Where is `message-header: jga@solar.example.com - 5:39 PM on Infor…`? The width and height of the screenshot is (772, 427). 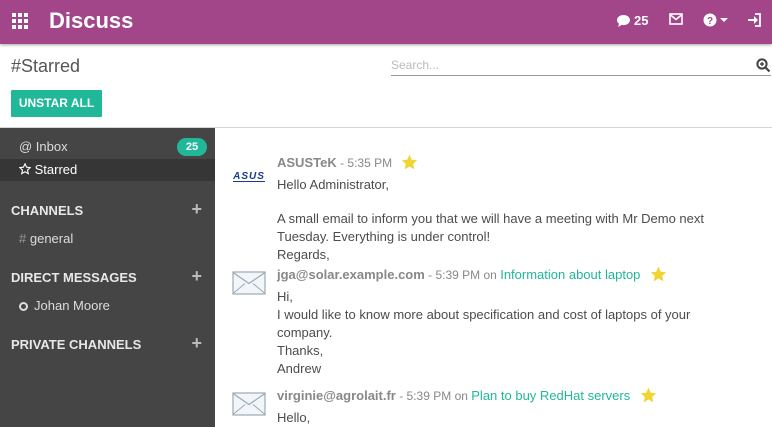 message-header: jga@solar.example.com - 5:39 PM on Infor… is located at coordinates (472, 274).